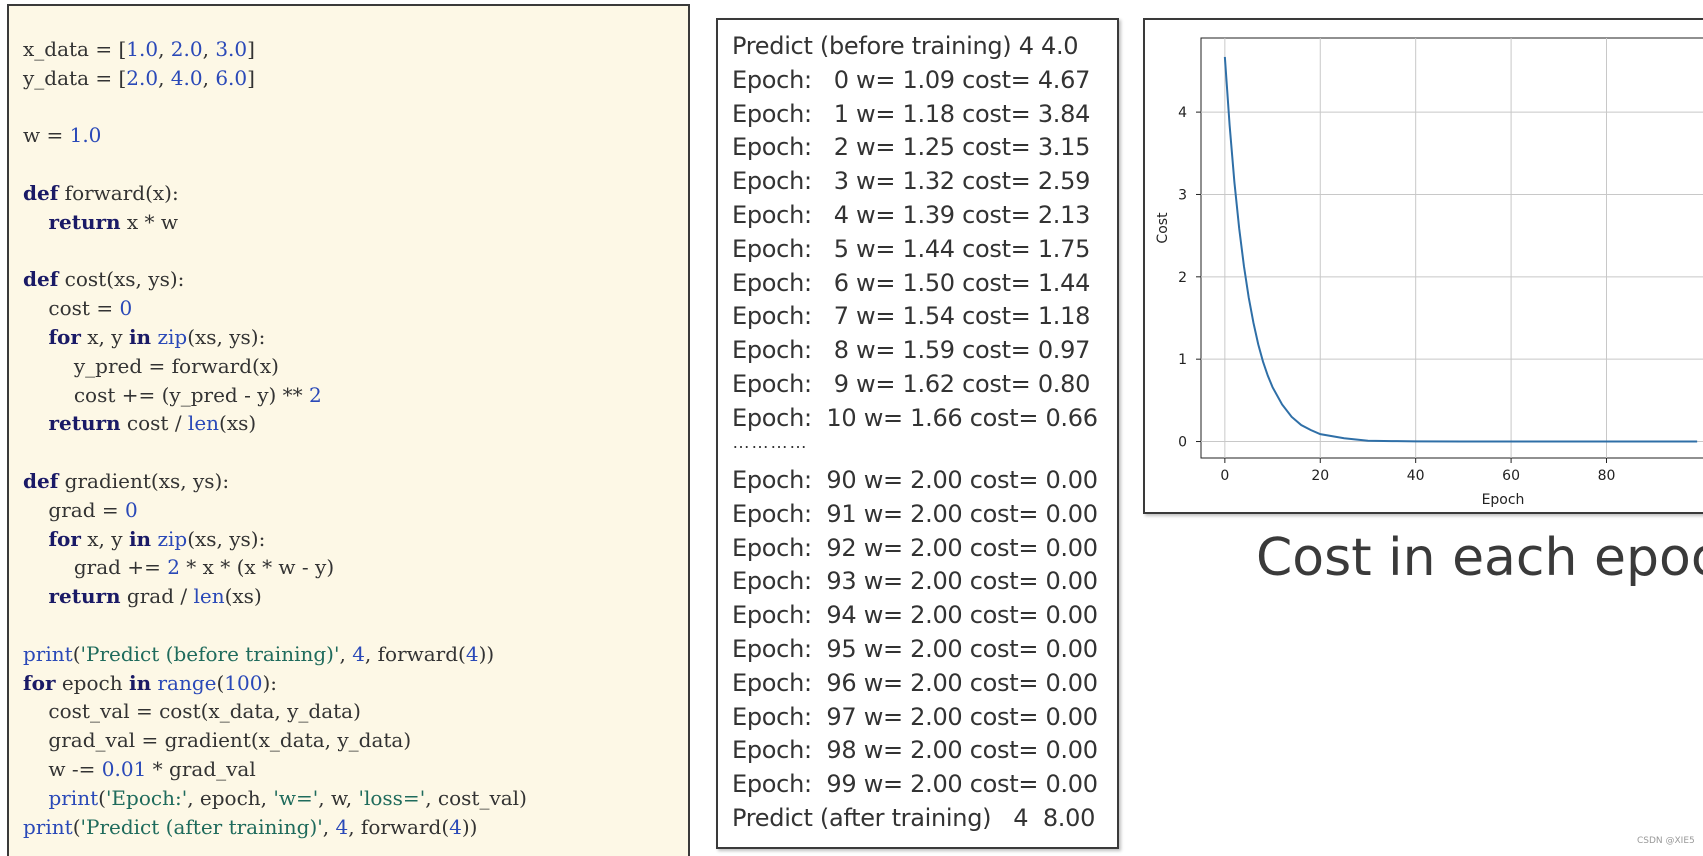 This screenshot has height=856, width=1703. Describe the element at coordinates (1320, 476) in the screenshot. I see `x-tick-label: 20` at that location.